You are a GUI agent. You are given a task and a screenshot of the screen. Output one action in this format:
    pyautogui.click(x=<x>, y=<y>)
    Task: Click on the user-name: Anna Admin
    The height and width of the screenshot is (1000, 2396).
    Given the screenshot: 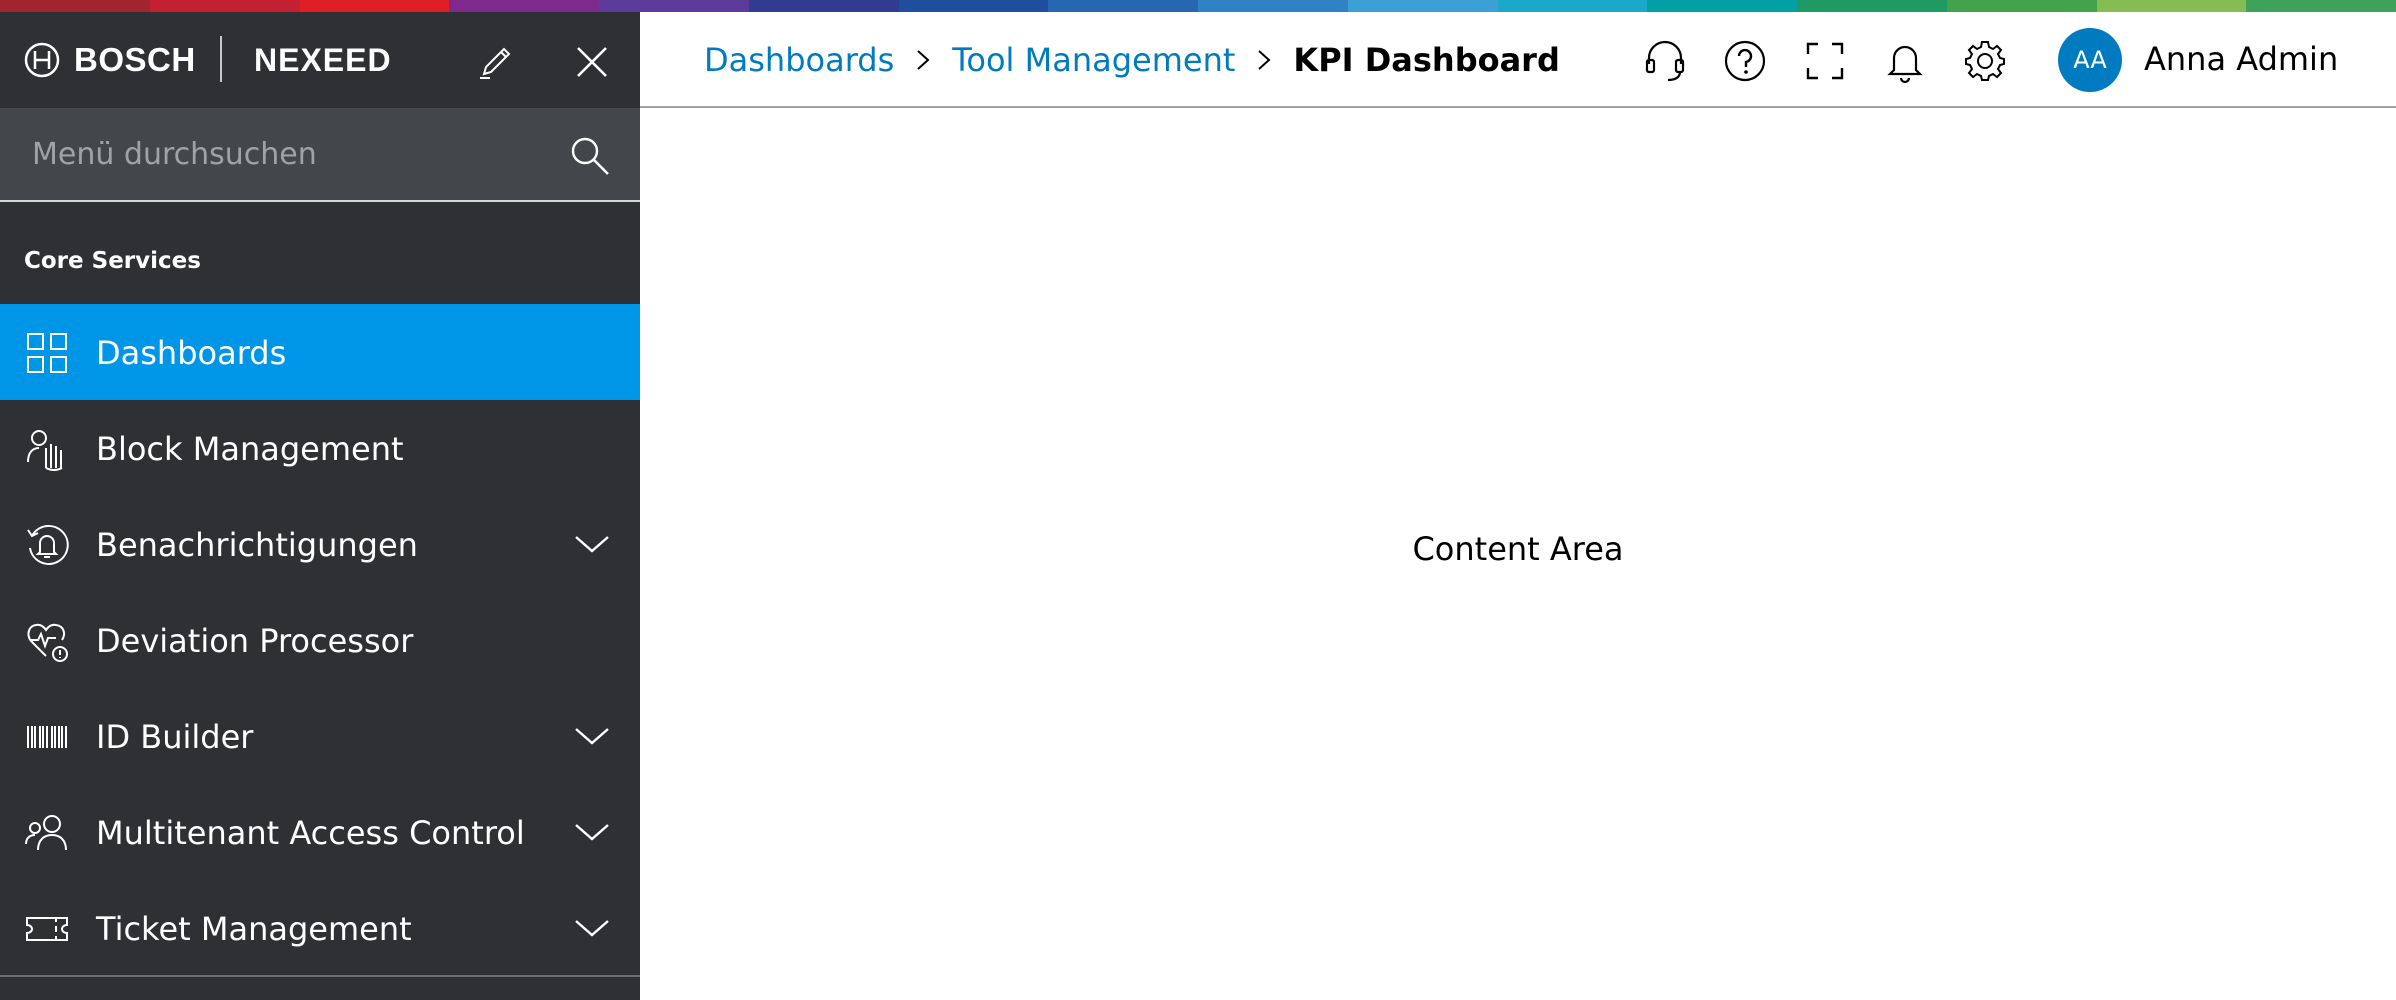 What is the action you would take?
    pyautogui.click(x=2241, y=59)
    